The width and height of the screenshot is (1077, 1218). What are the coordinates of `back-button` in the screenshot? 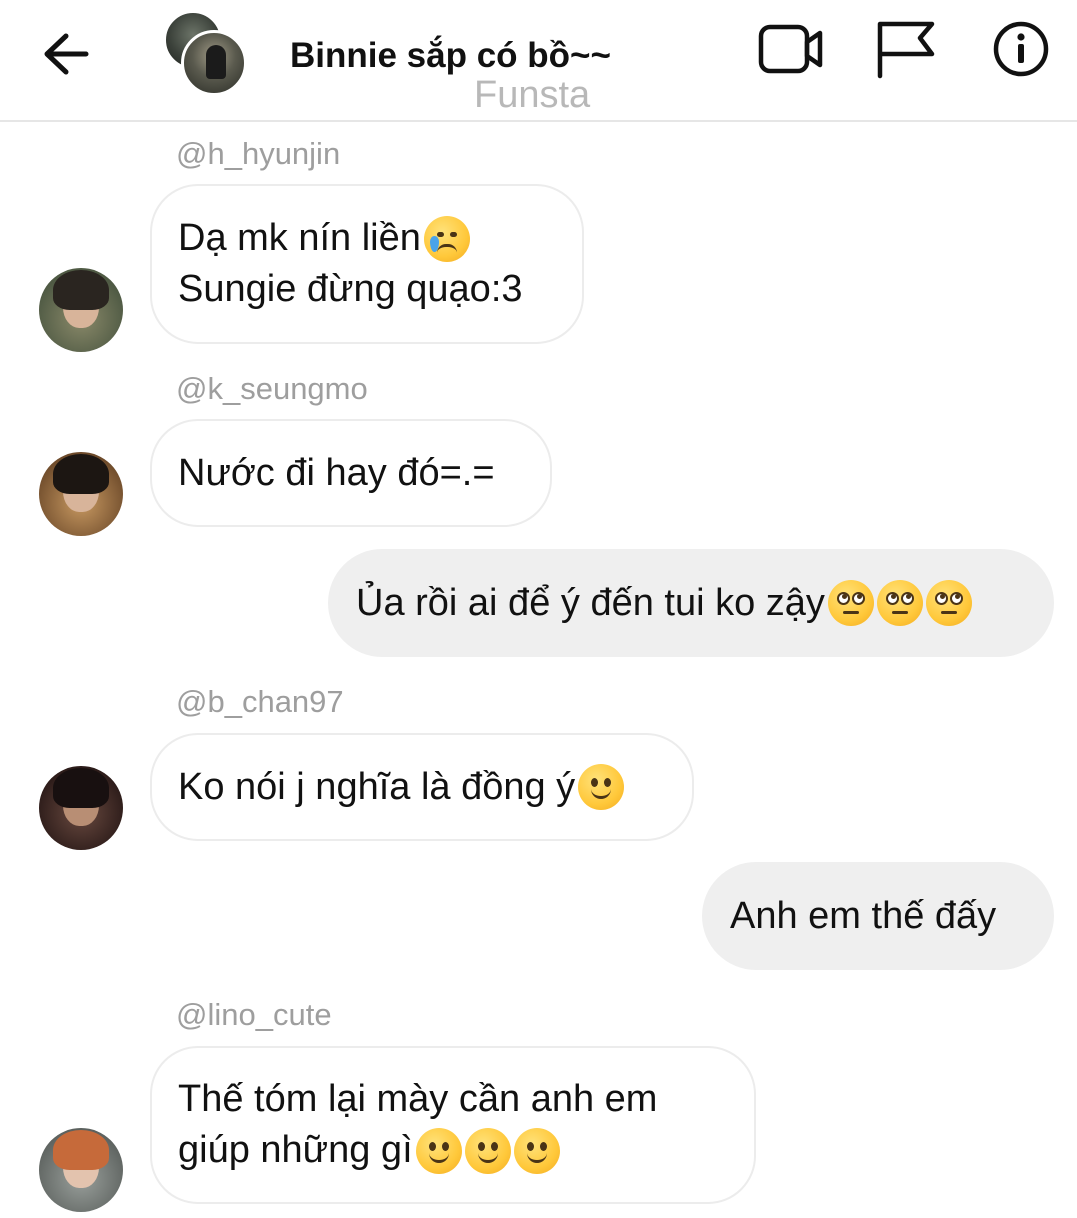 It's located at (66, 56).